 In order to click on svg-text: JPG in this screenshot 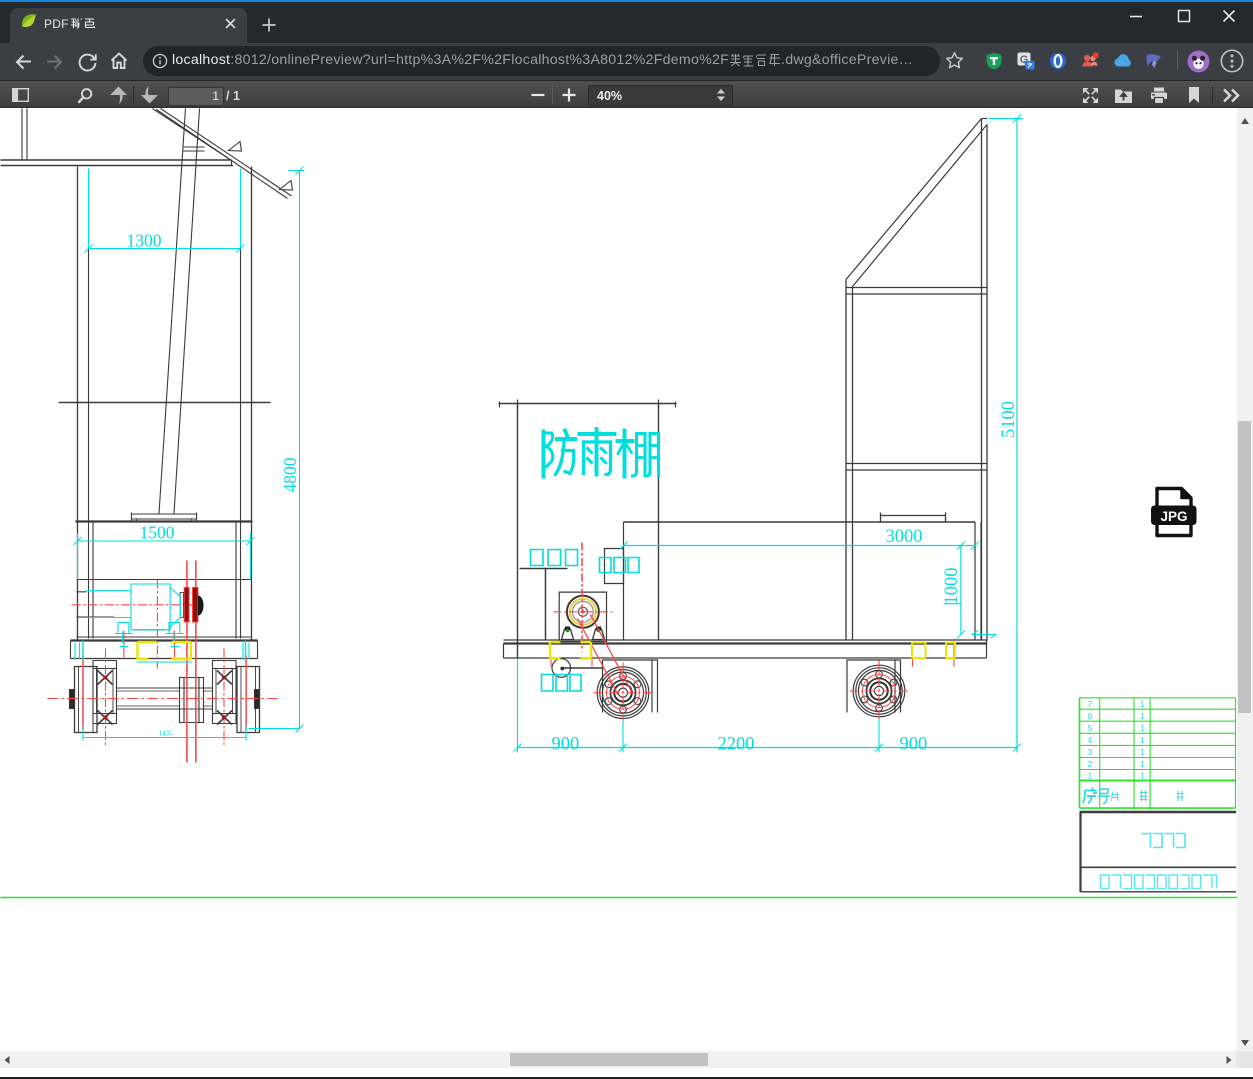, I will do `click(1173, 516)`.